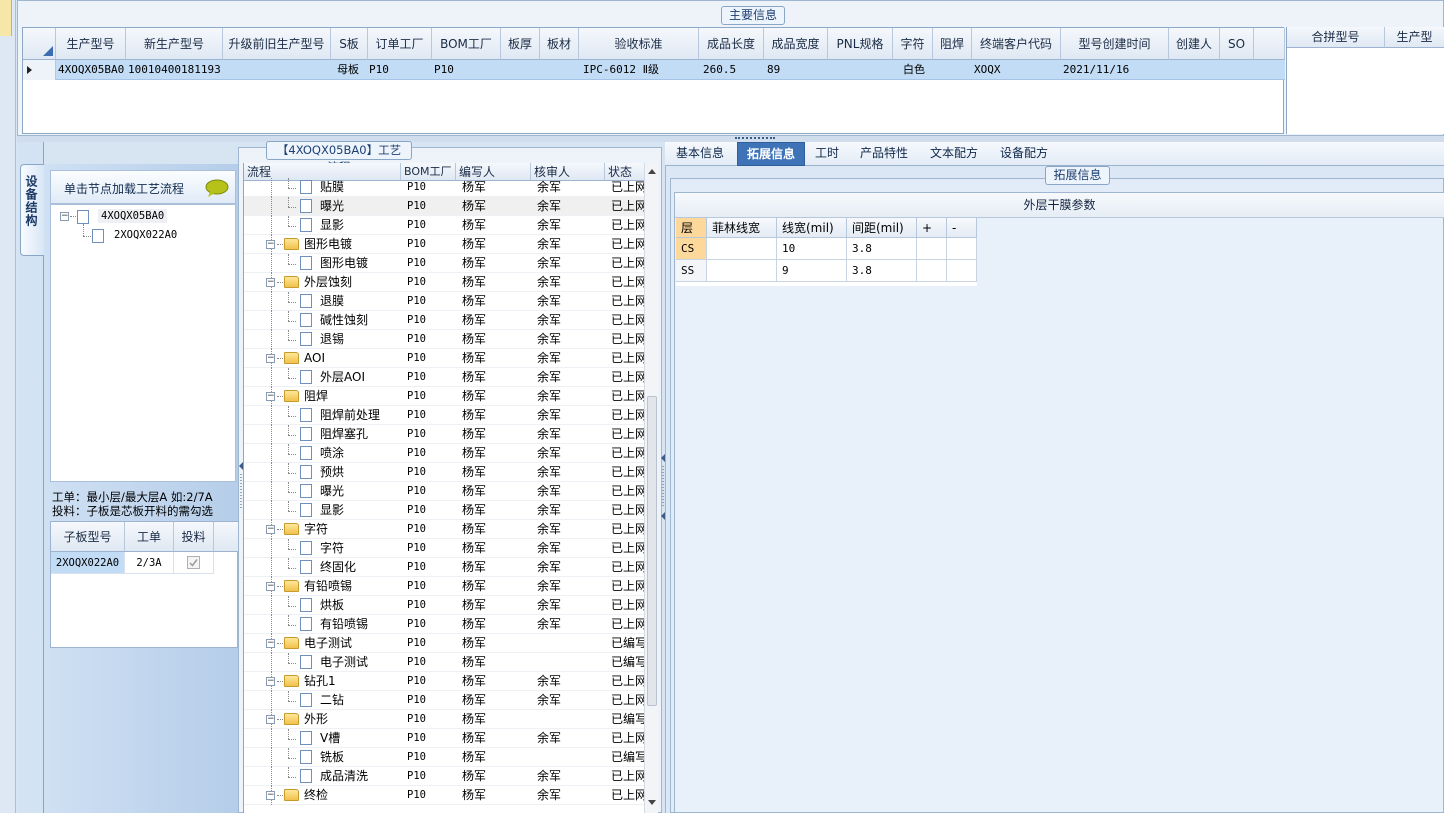 The image size is (1444, 813). Describe the element at coordinates (719, 70) in the screenshot. I see `cell-length: 260.5` at that location.